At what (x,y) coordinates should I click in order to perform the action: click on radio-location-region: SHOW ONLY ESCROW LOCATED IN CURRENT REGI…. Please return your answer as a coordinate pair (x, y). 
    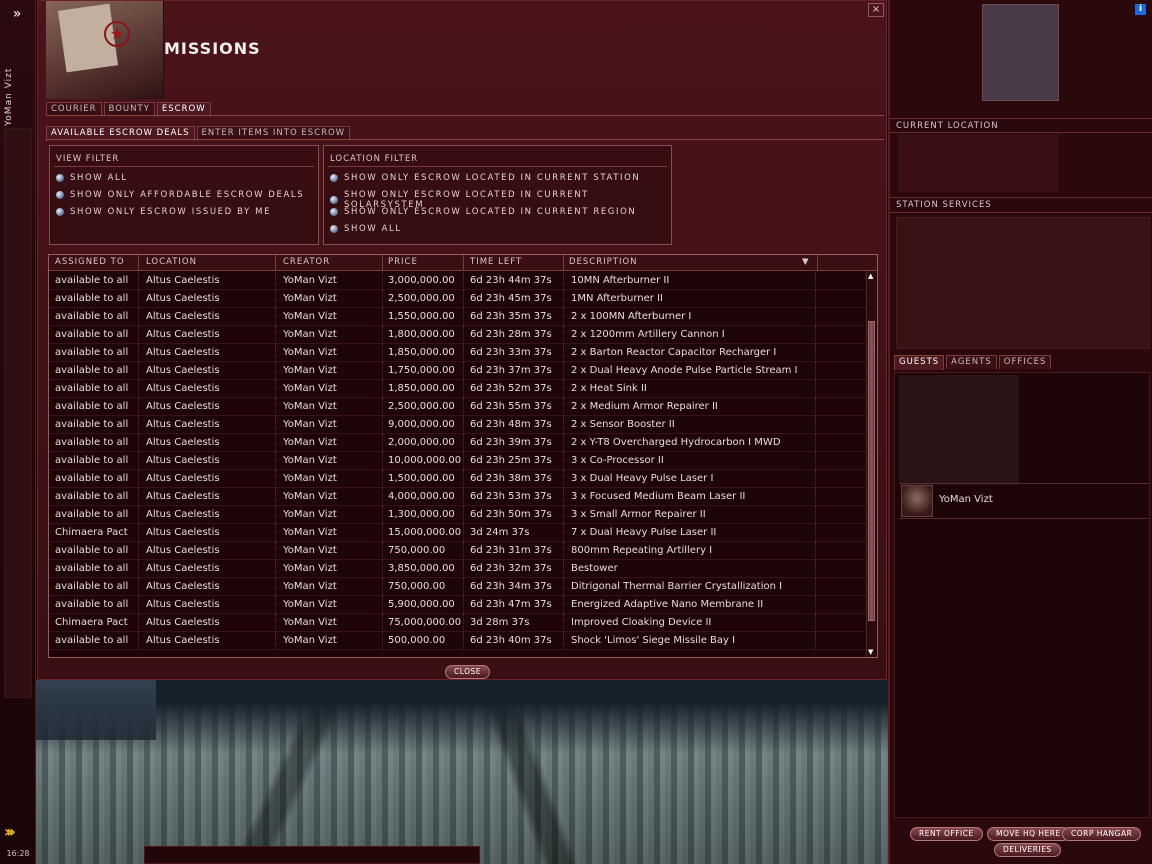
    Looking at the image, I should click on (483, 212).